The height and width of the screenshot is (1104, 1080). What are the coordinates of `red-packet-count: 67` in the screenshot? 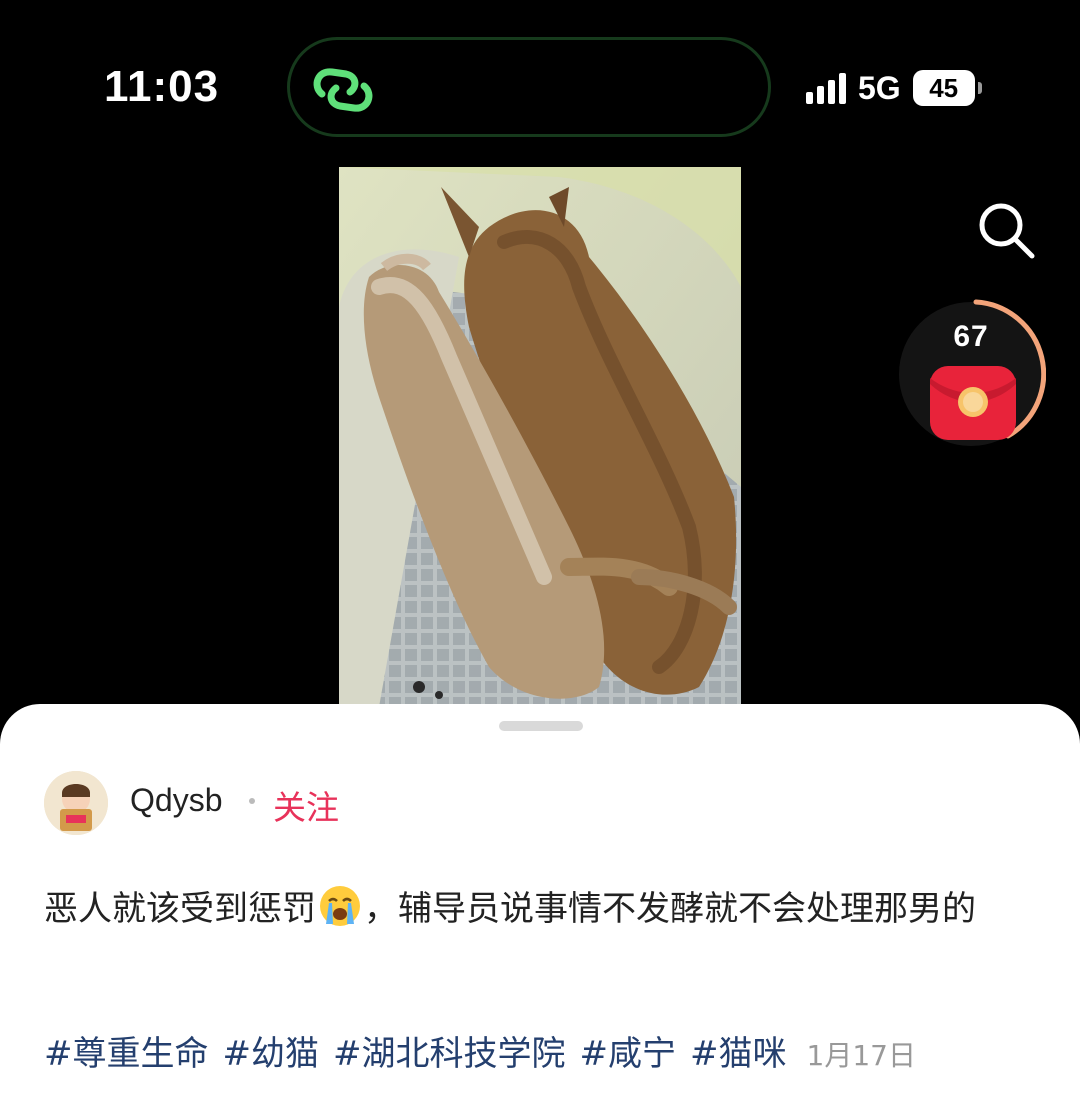 It's located at (971, 336).